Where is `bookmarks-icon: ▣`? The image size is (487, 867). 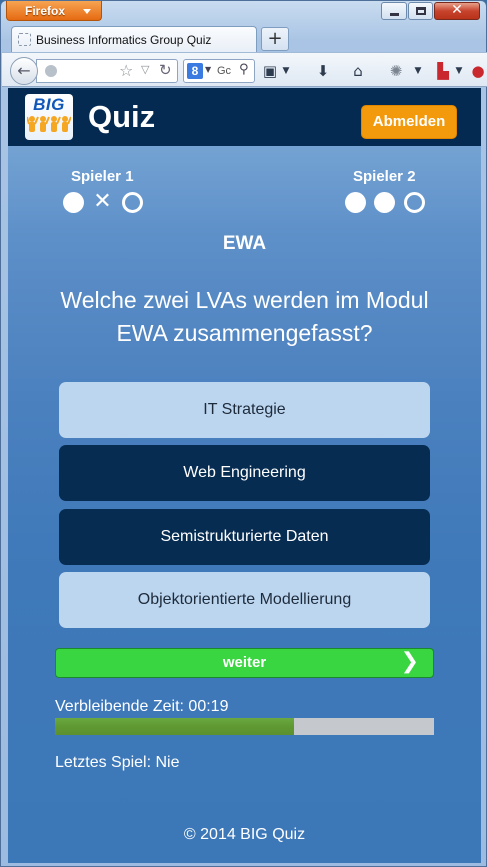 bookmarks-icon: ▣ is located at coordinates (270, 71).